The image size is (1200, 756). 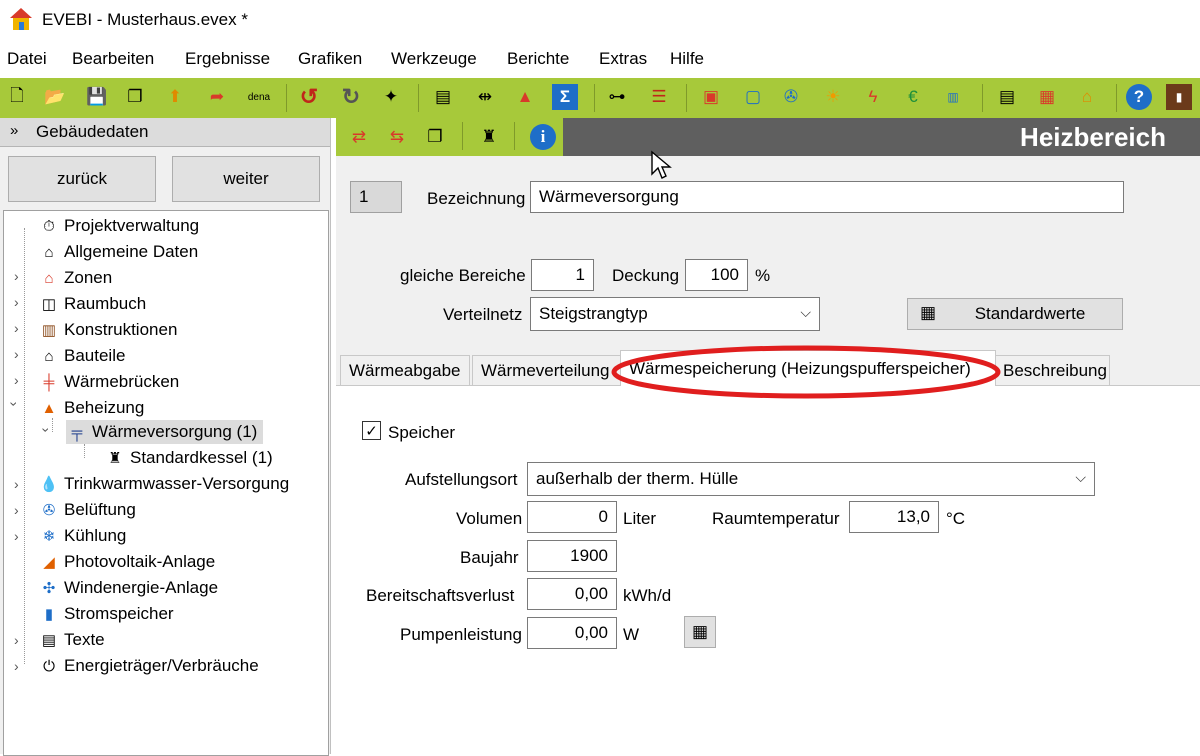 I want to click on pdf-icon: ▲, so click(x=525, y=97).